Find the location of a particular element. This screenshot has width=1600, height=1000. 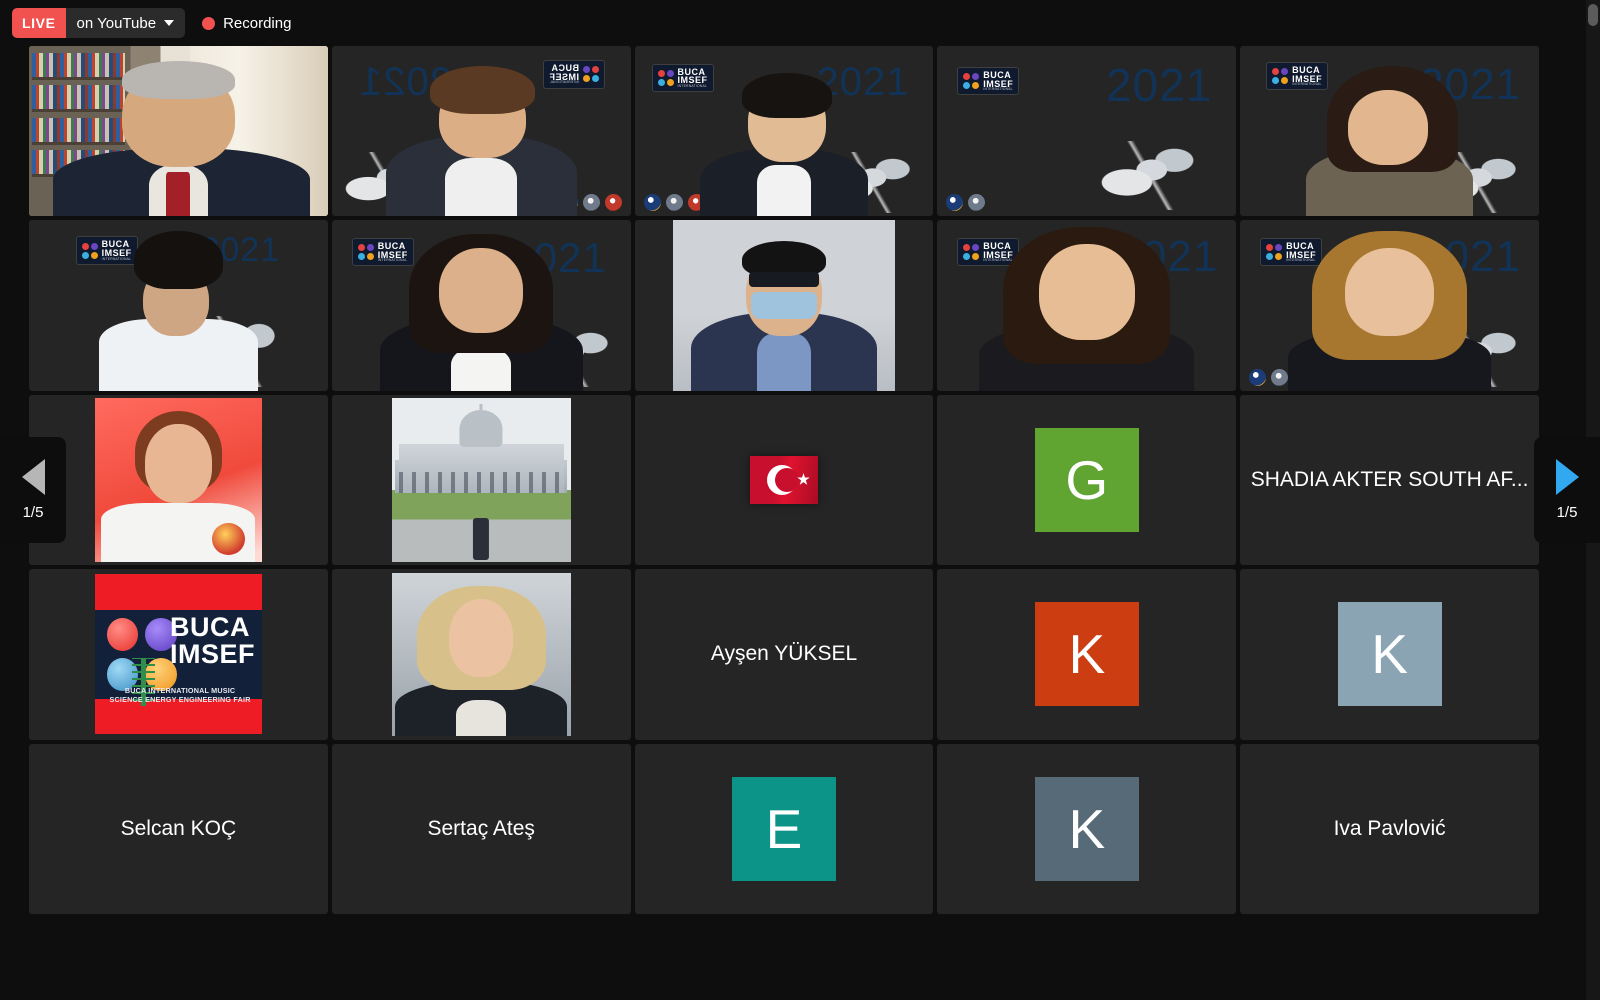

backdrop-year-label: 2021 is located at coordinates (1159, 84).